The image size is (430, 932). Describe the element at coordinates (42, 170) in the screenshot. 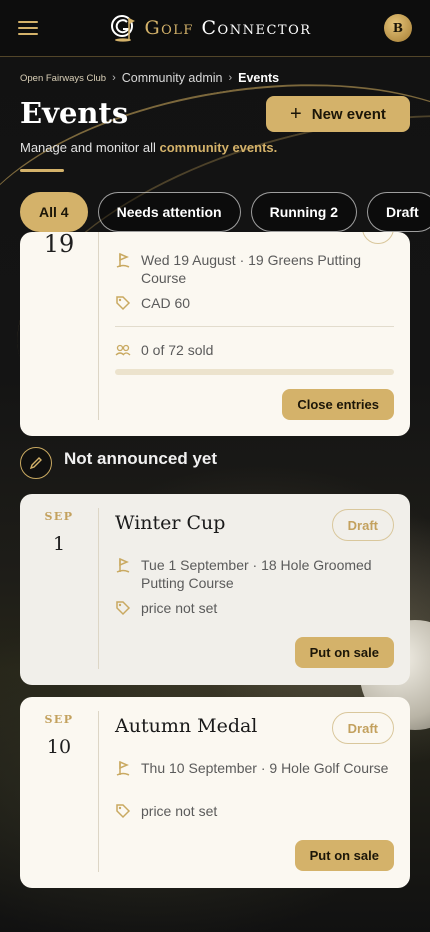

I see `title-underline` at that location.